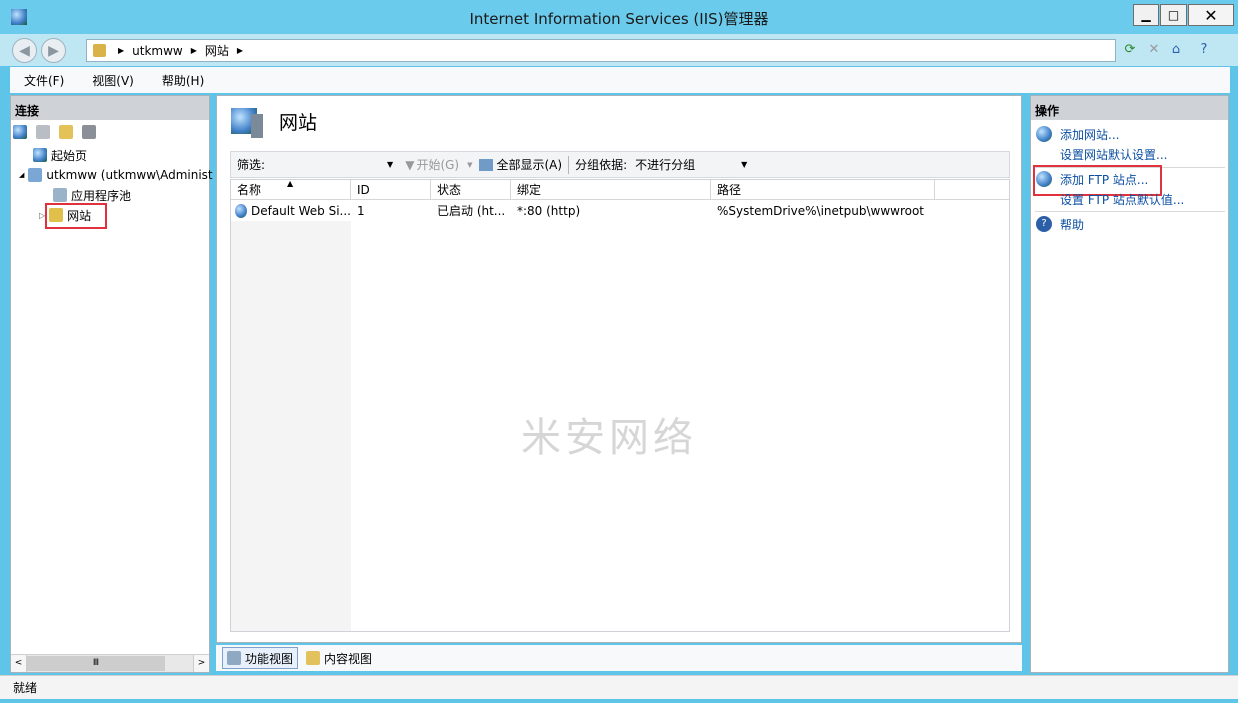 The height and width of the screenshot is (703, 1238). Describe the element at coordinates (619, 658) in the screenshot. I see `view-switcher: 功能视图 内容视图` at that location.